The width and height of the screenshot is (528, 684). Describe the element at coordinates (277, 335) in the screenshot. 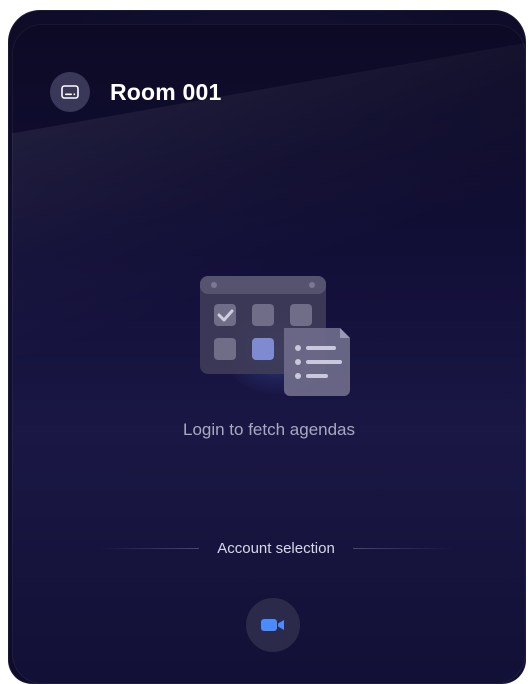

I see `calendar-agenda-icon` at that location.